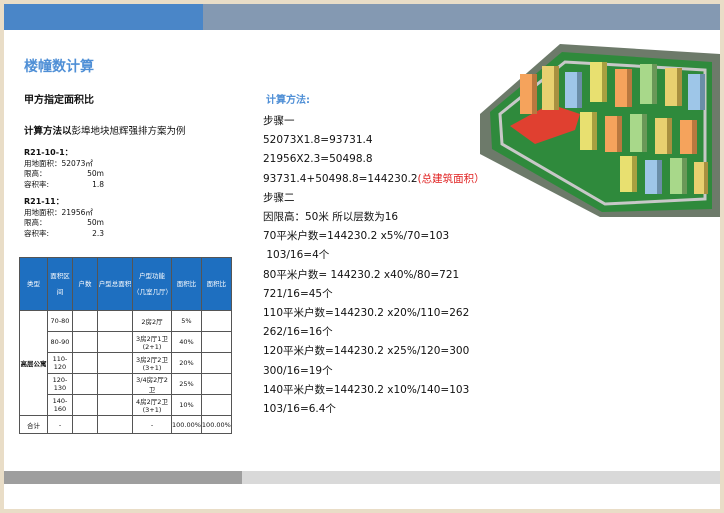 The height and width of the screenshot is (513, 724). What do you see at coordinates (115, 424) in the screenshot?
I see `total-area` at bounding box center [115, 424].